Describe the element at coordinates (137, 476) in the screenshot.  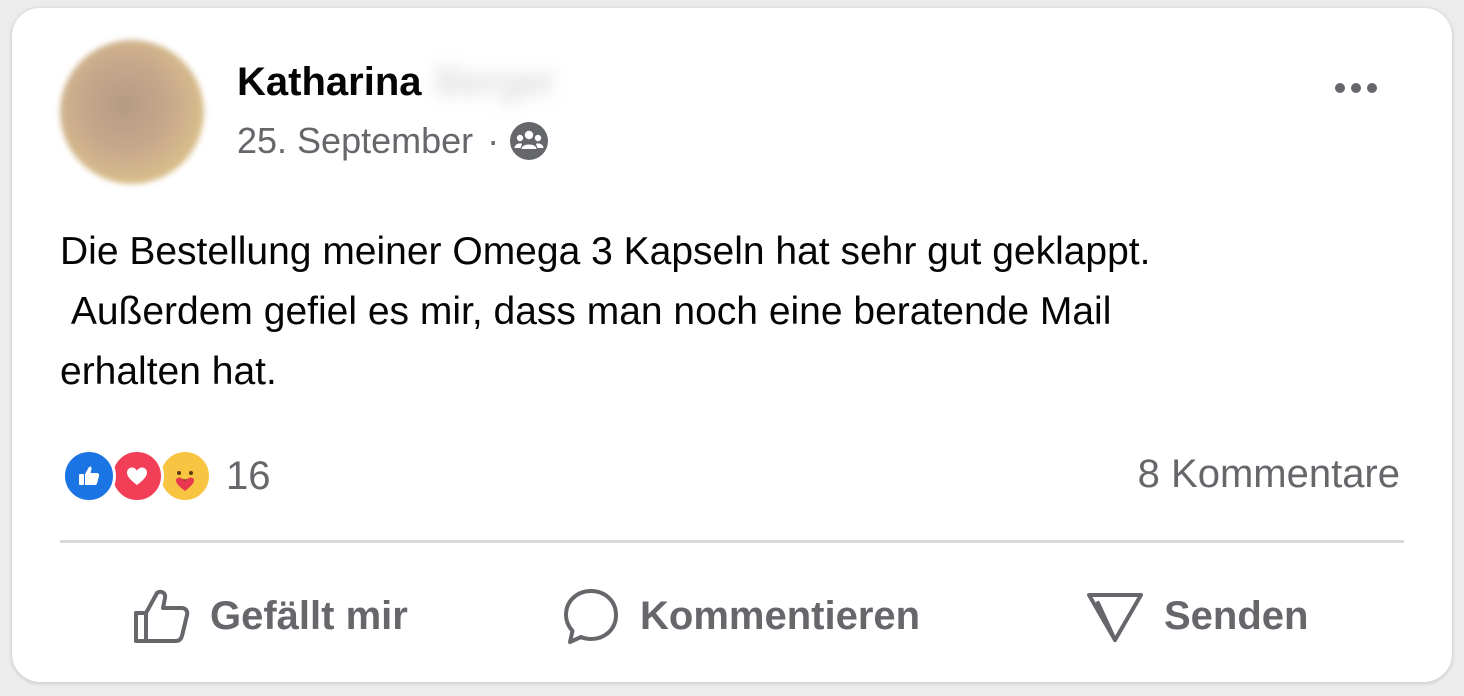
I see `love-reaction-icon` at that location.